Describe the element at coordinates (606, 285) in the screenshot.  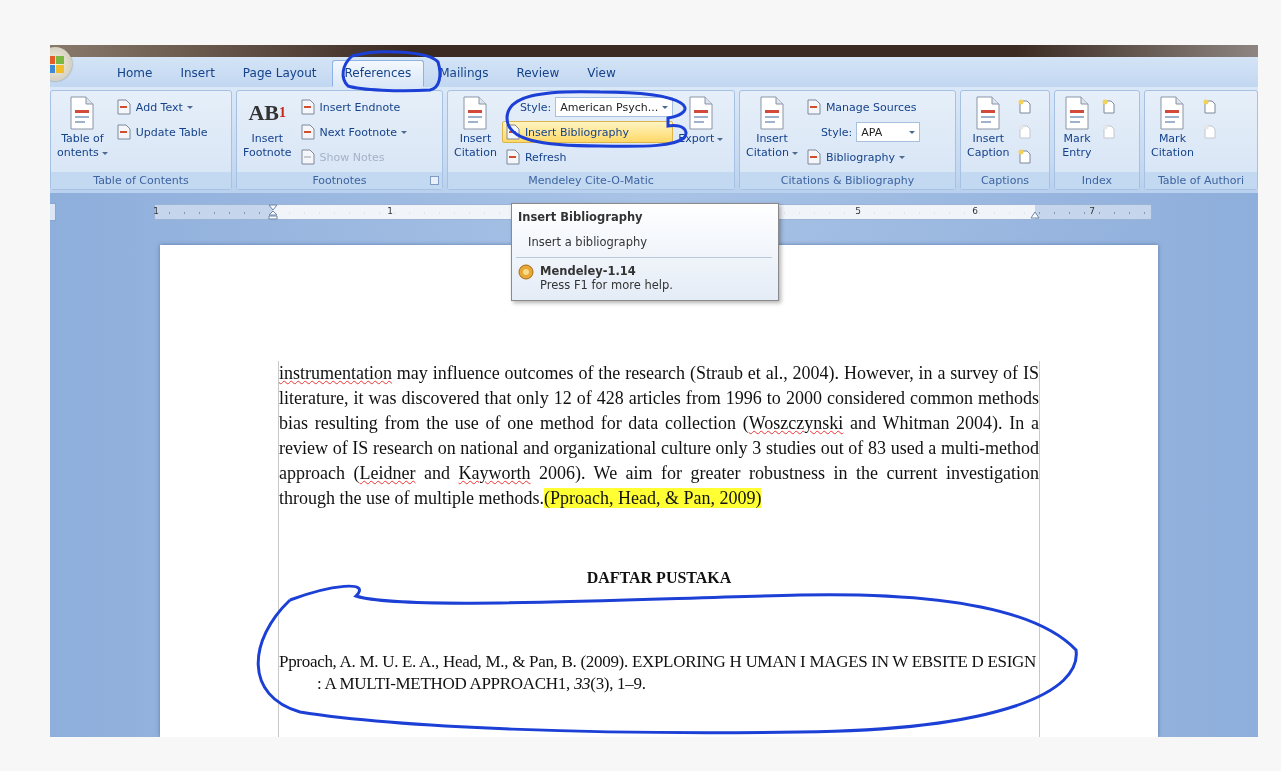
I see `help-hint: Press F1 for more help.` at that location.